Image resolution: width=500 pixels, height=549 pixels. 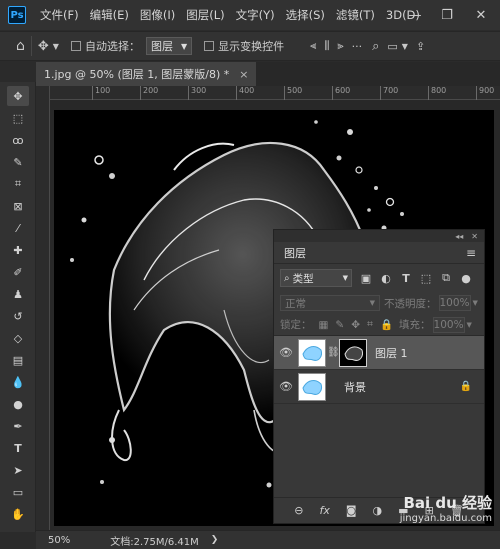 What do you see at coordinates (426, 278) in the screenshot?
I see `shape-filter-icon: ⬚` at bounding box center [426, 278].